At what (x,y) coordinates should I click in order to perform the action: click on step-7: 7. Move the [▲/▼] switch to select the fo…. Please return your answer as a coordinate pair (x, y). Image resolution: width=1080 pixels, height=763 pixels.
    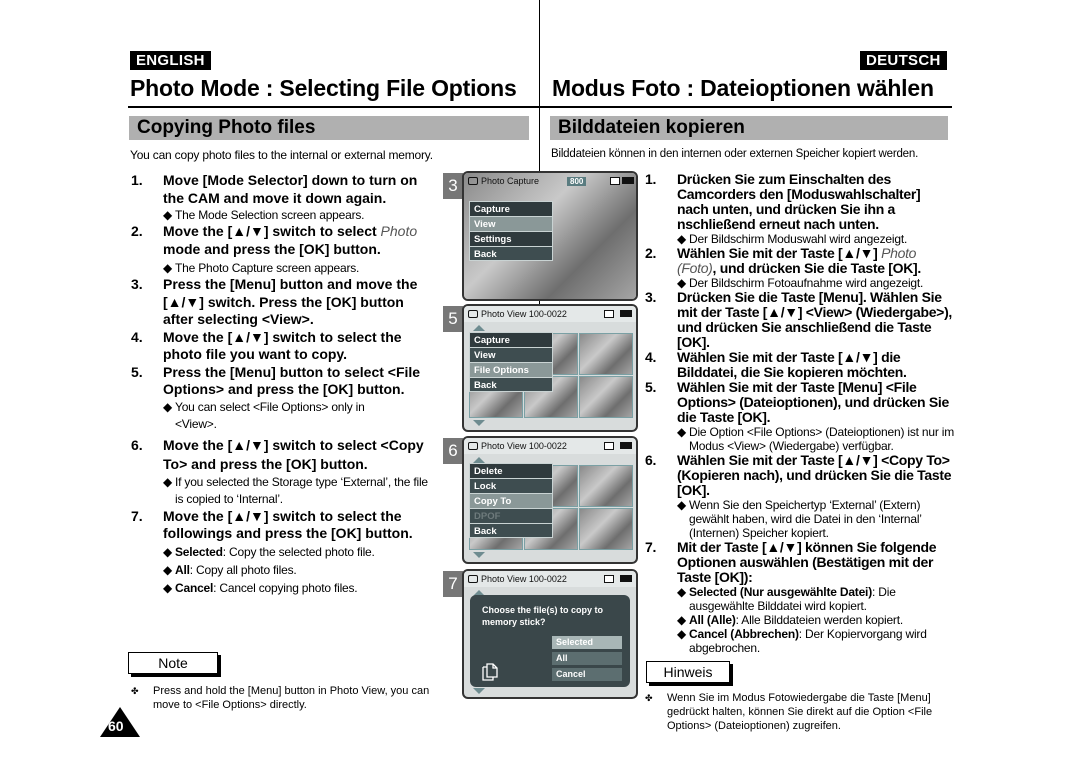
    Looking at the image, I should click on (281, 525).